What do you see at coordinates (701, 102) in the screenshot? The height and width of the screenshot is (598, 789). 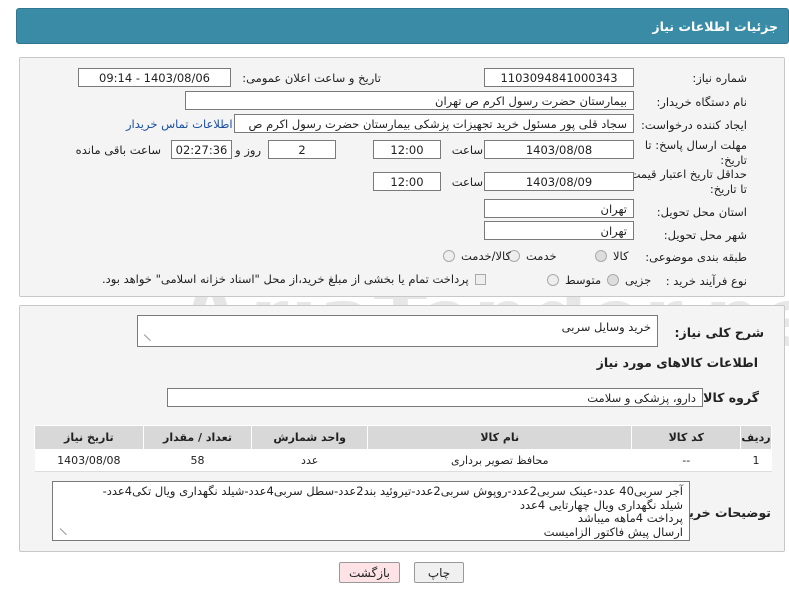 I see `buyer-org-label: نام دستگاه خریدار:` at bounding box center [701, 102].